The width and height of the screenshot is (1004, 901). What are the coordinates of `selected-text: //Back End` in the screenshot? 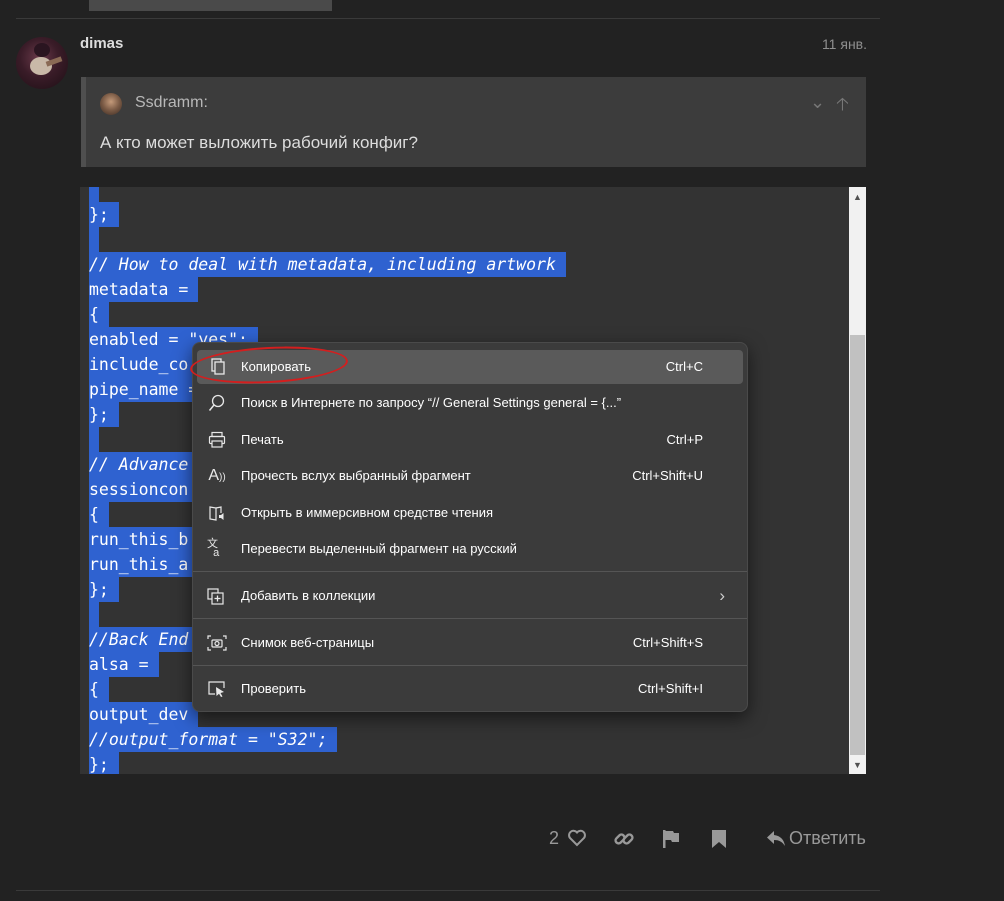 It's located at (144, 639).